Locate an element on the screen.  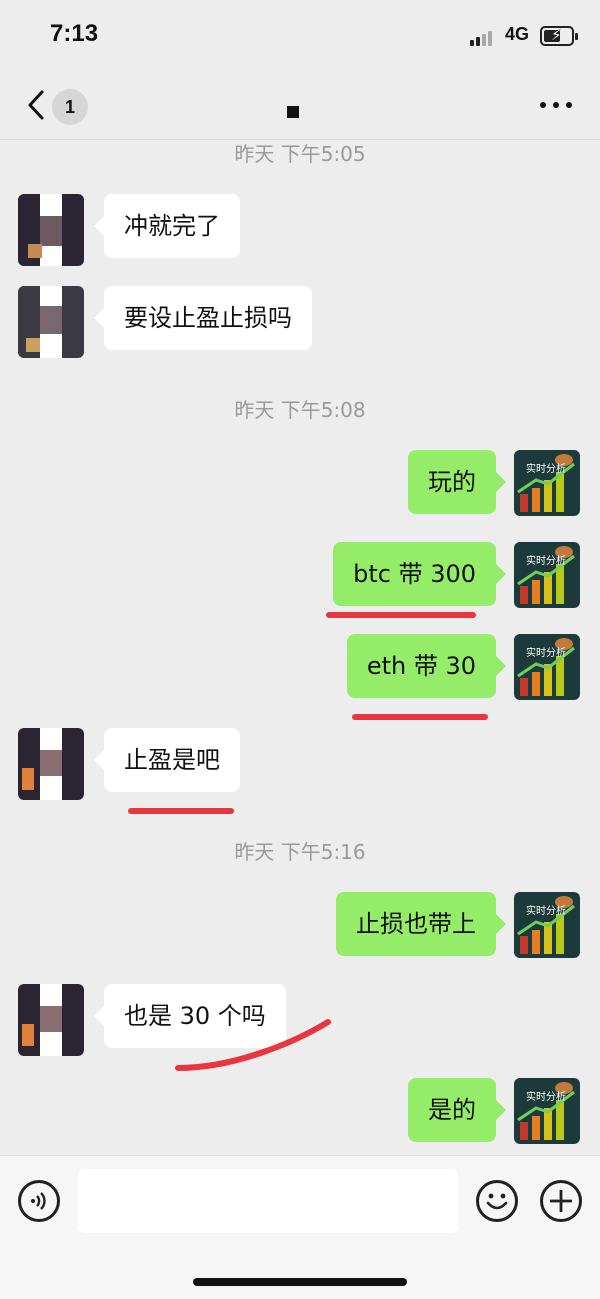
emoji-button is located at coordinates (497, 1201).